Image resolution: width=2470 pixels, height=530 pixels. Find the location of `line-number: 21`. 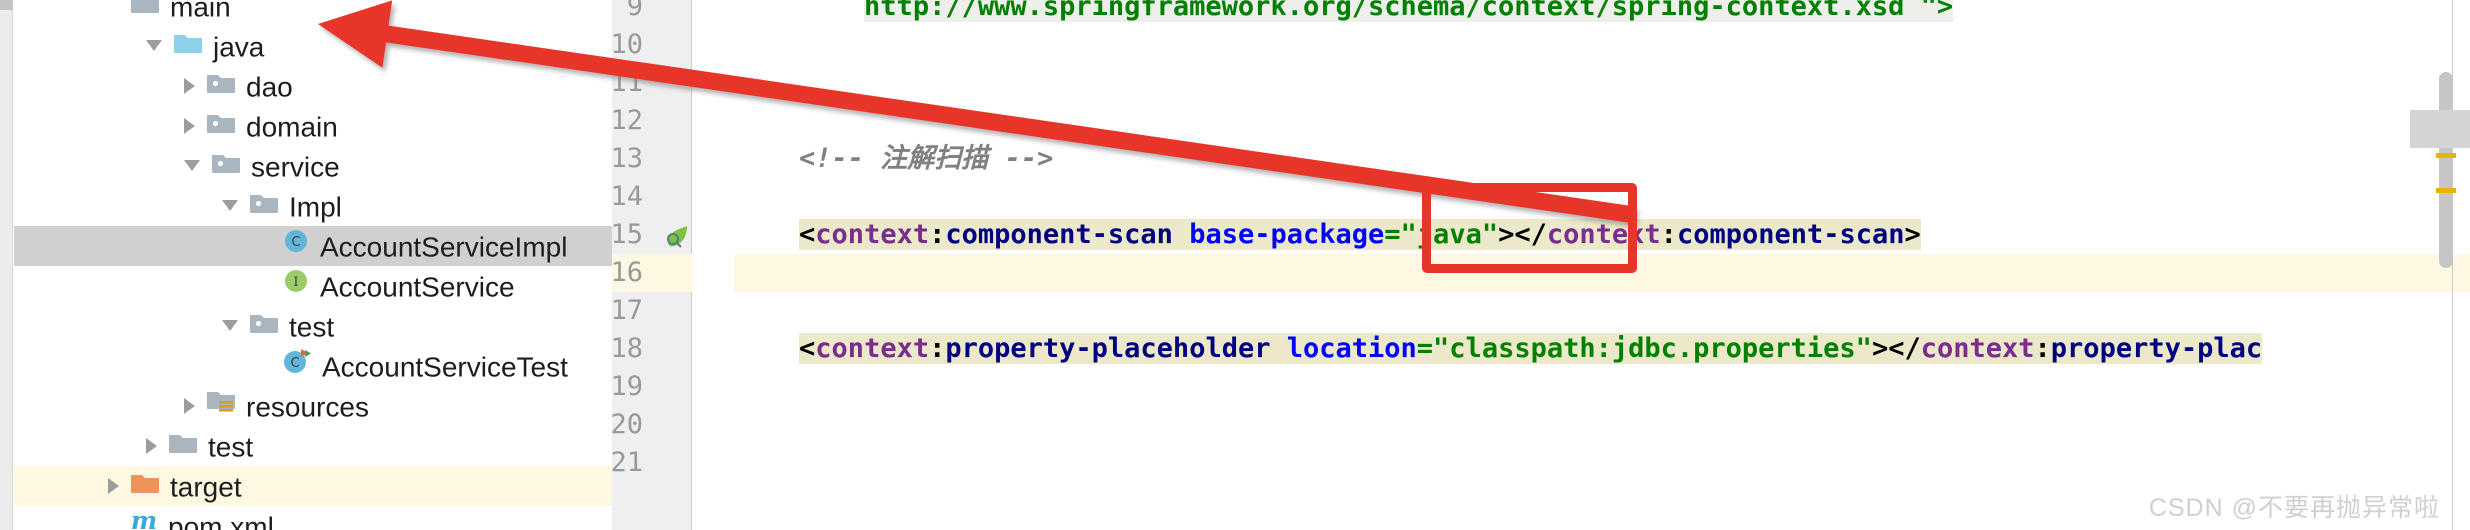

line-number: 21 is located at coordinates (627, 463).